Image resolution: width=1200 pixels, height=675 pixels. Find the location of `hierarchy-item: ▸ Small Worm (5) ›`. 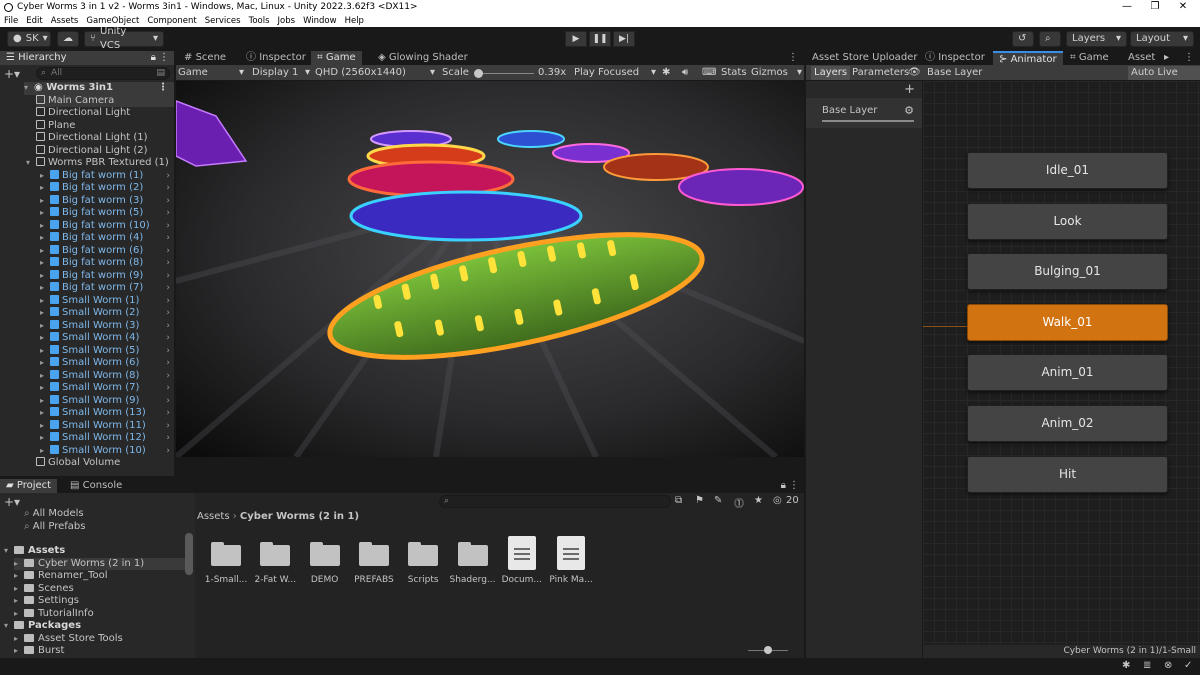

hierarchy-item: ▸ Small Worm (5) › is located at coordinates (107, 351).